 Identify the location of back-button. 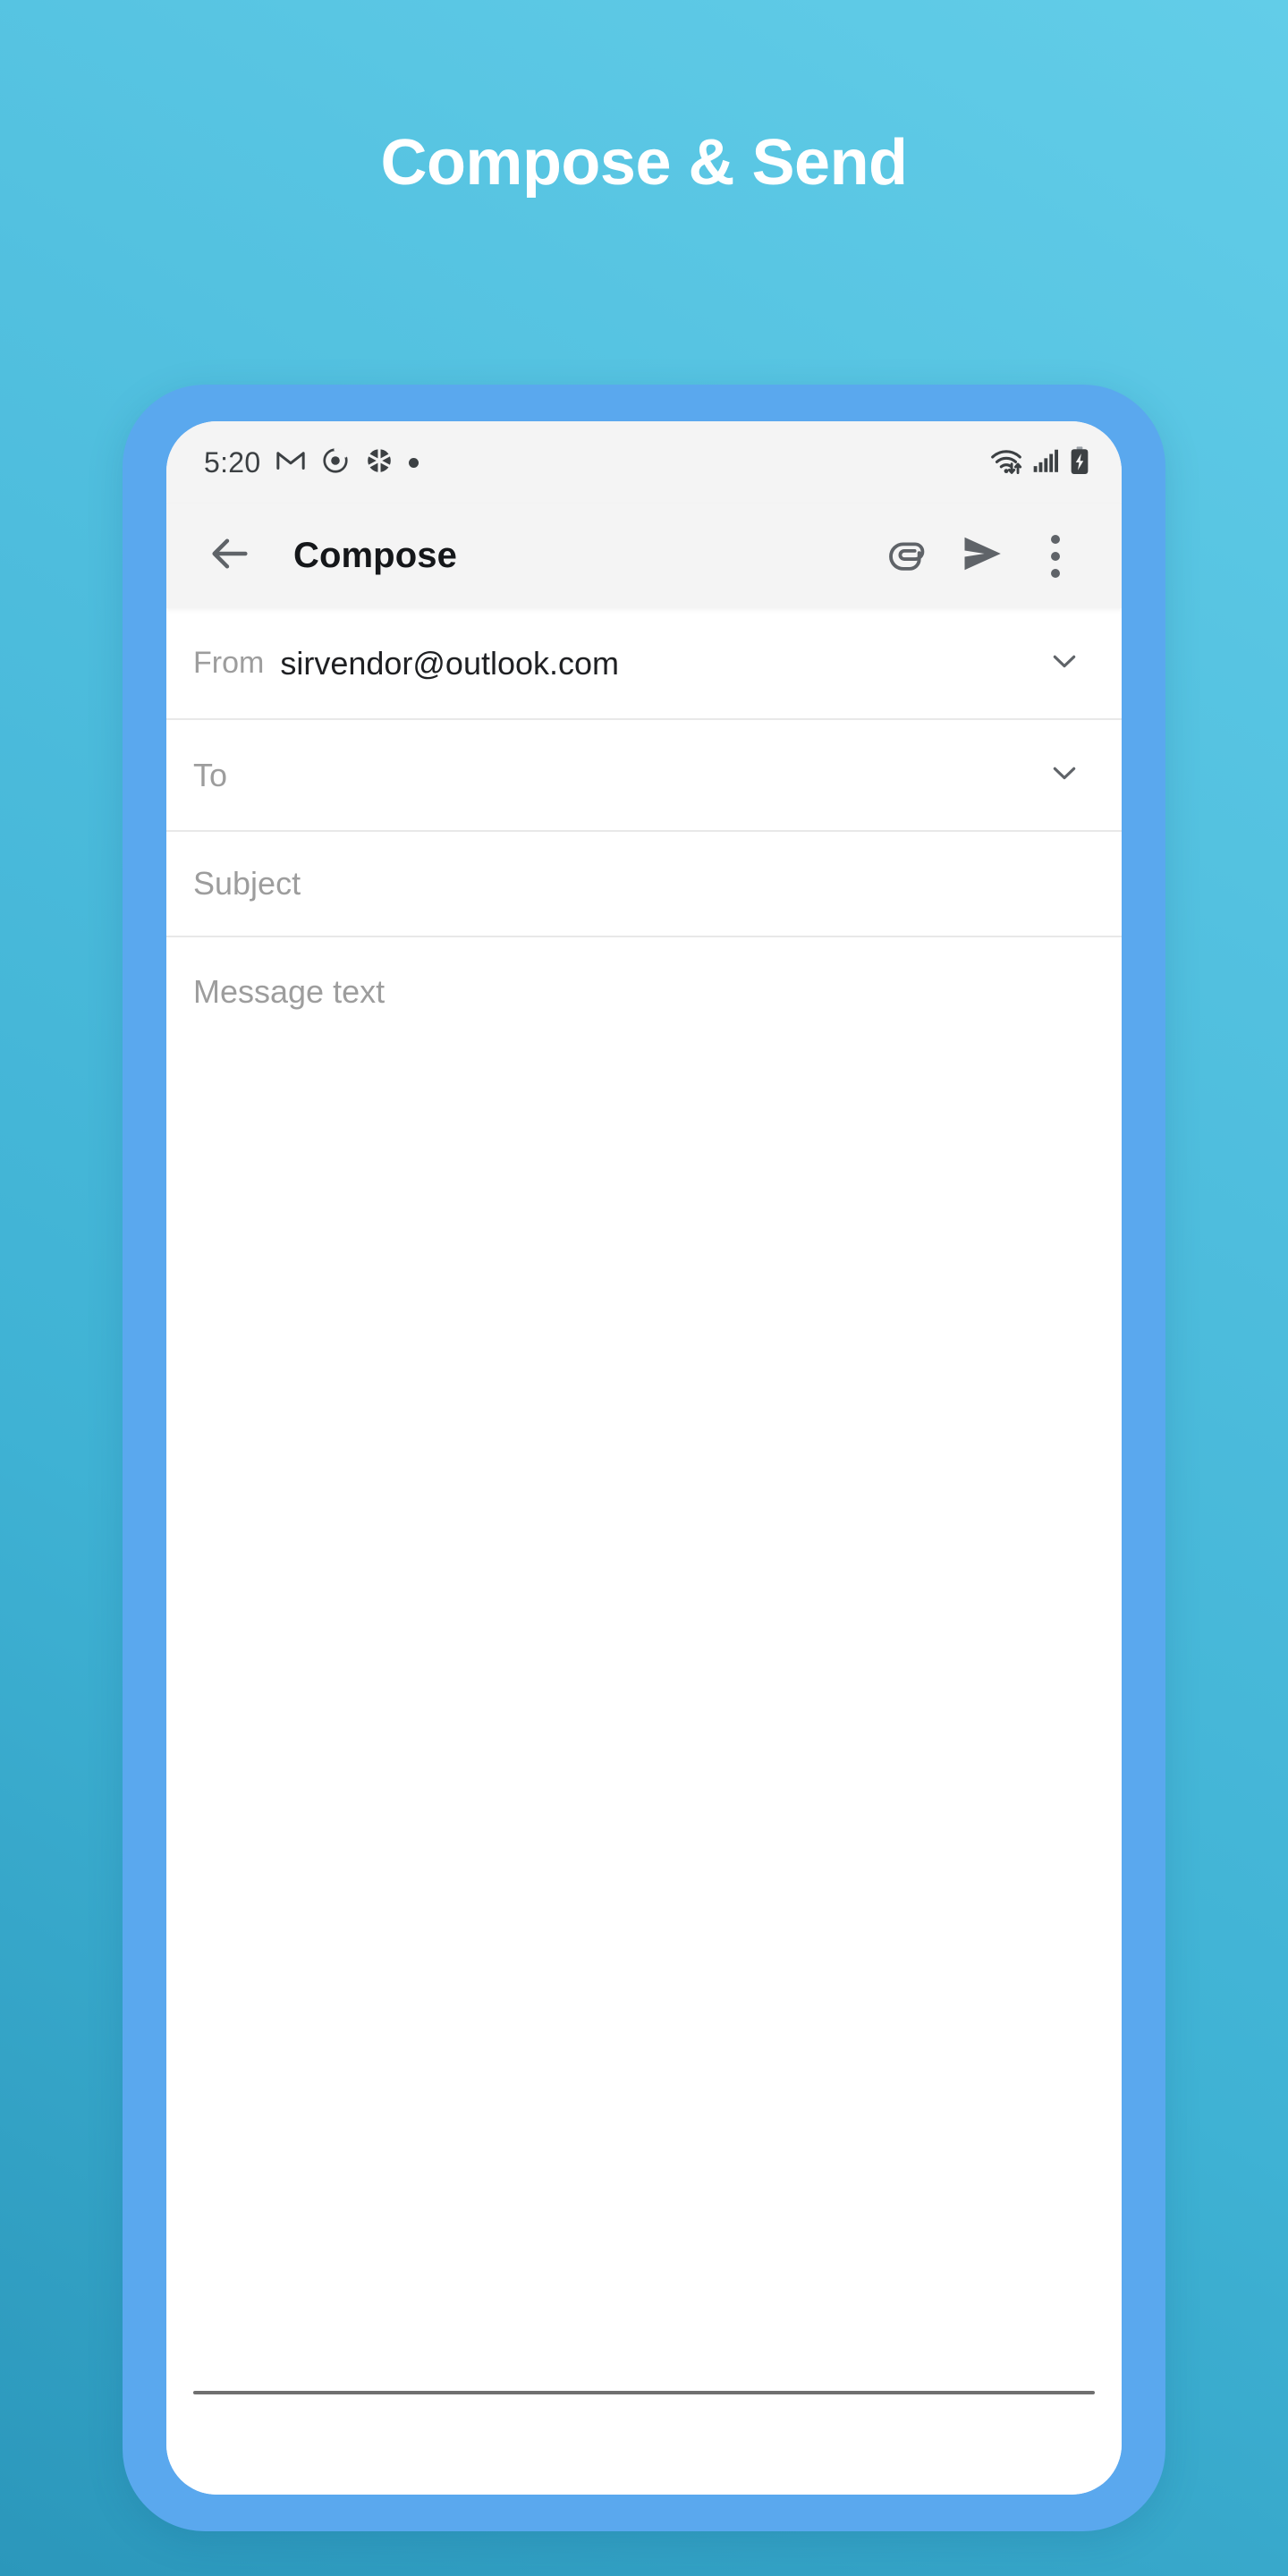
(230, 556).